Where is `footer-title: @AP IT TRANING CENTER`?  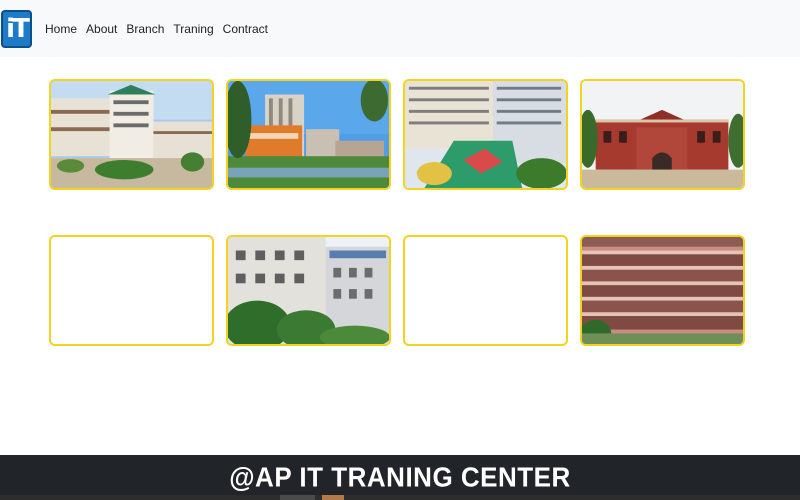 footer-title: @AP IT TRANING CENTER is located at coordinates (400, 477).